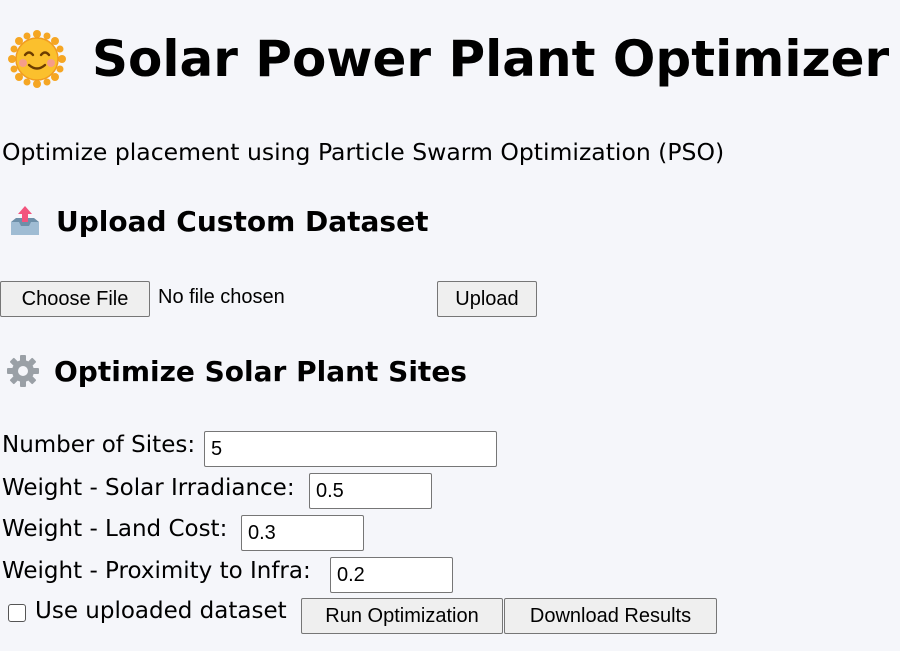  I want to click on weight-proximity-input: 0.2, so click(391, 575).